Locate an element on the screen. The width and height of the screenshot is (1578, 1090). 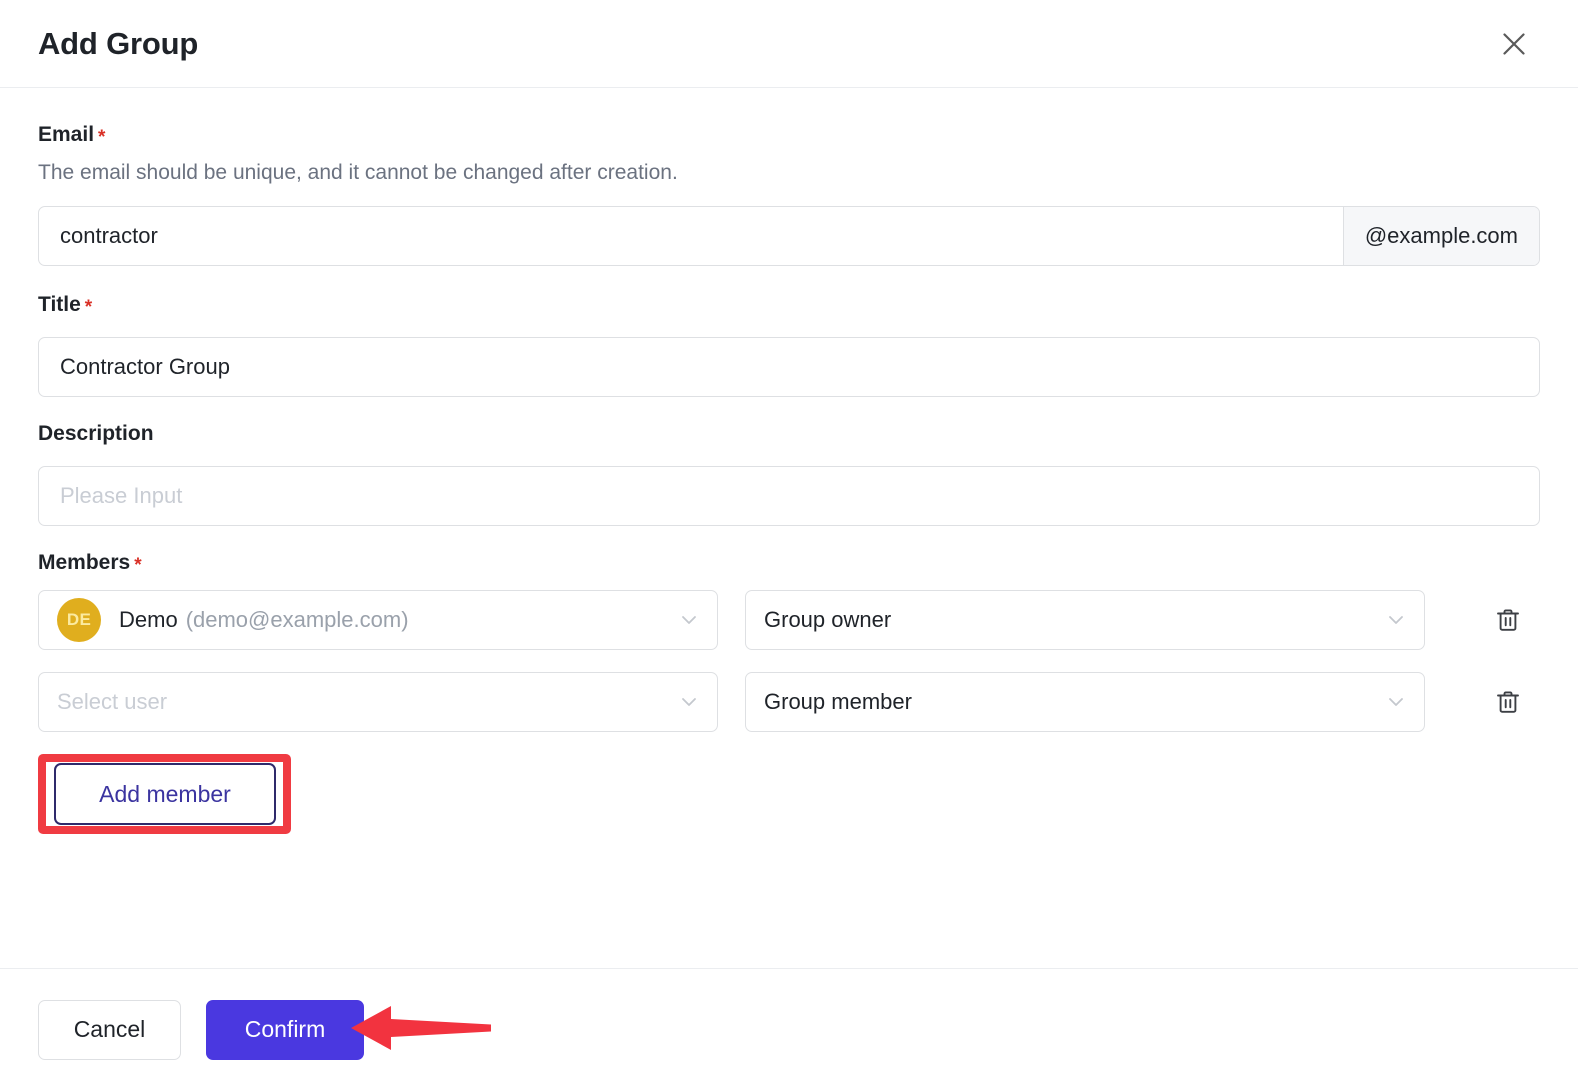
title-label: Title * is located at coordinates (789, 305).